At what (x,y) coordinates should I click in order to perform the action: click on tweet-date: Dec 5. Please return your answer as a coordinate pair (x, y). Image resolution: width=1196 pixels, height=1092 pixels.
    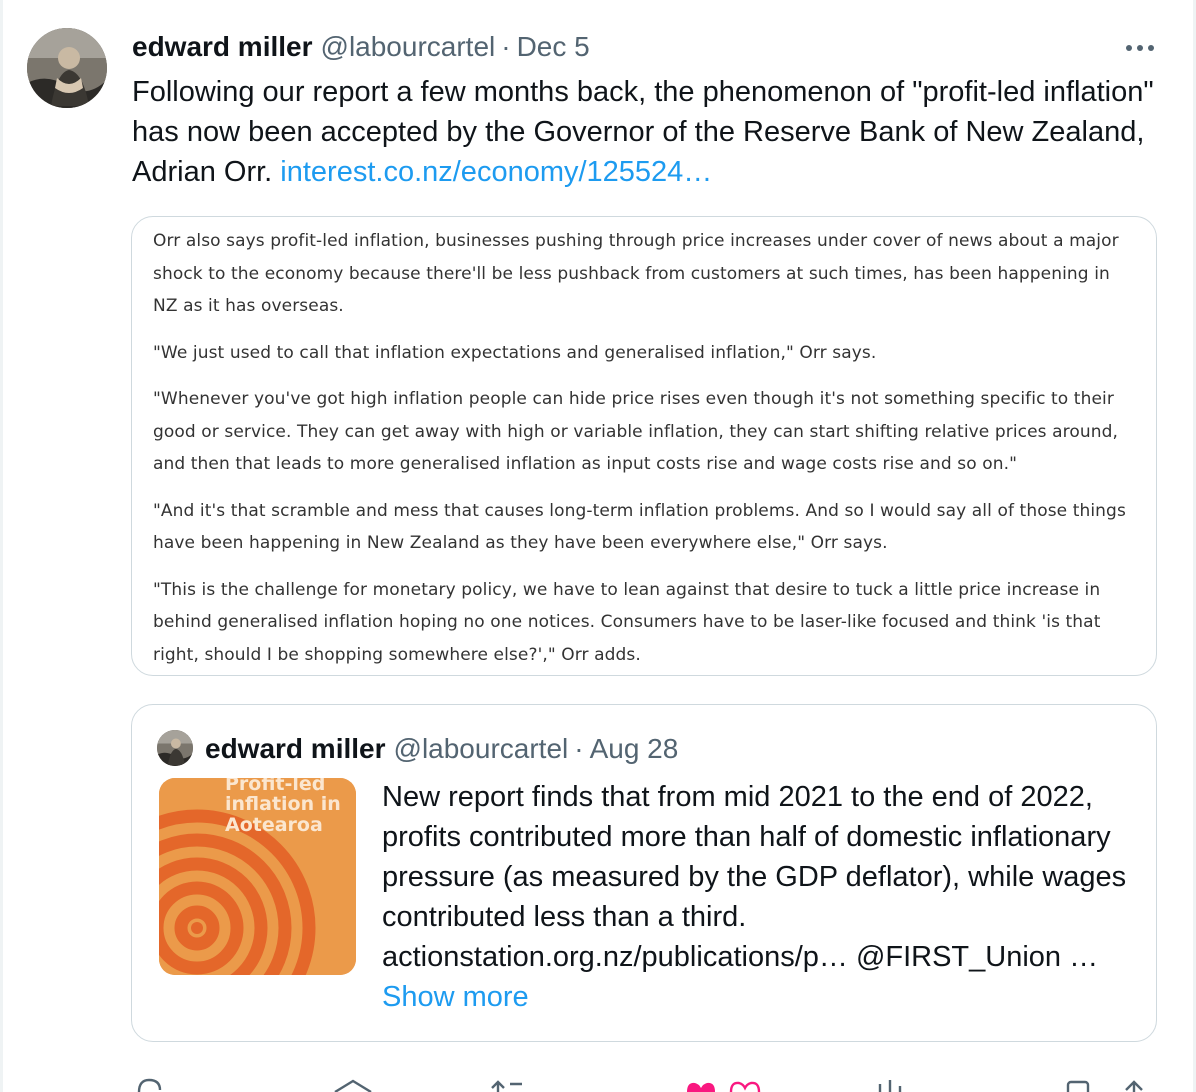
    Looking at the image, I should click on (553, 47).